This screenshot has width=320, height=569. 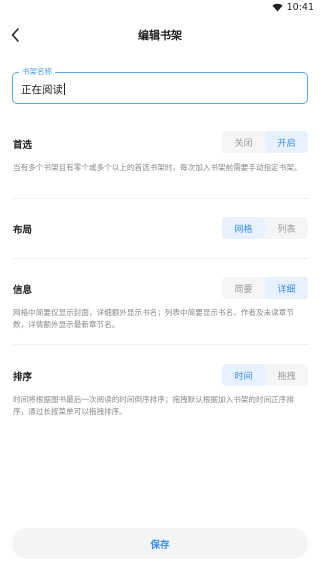 What do you see at coordinates (23, 290) in the screenshot?
I see `info-title: 信息` at bounding box center [23, 290].